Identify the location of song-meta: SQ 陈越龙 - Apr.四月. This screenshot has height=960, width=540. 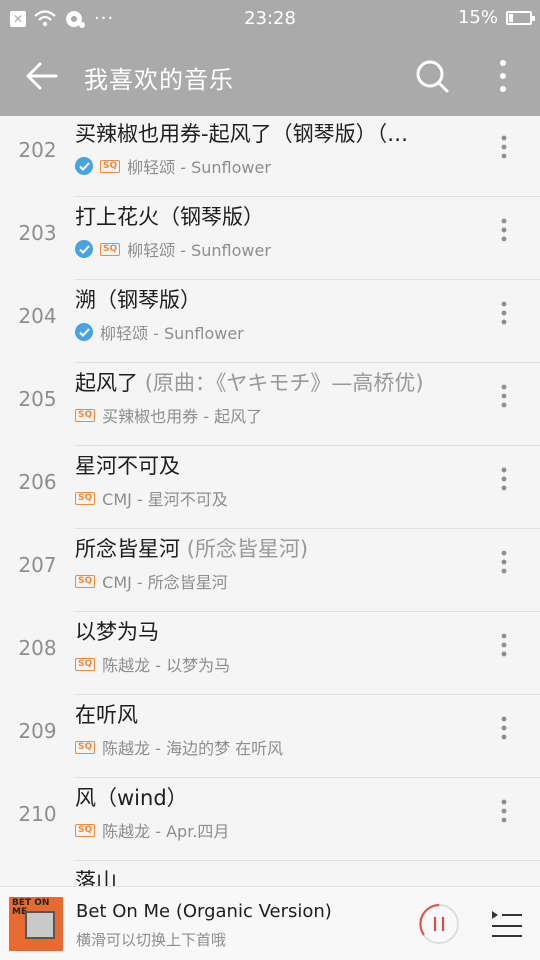
(152, 830).